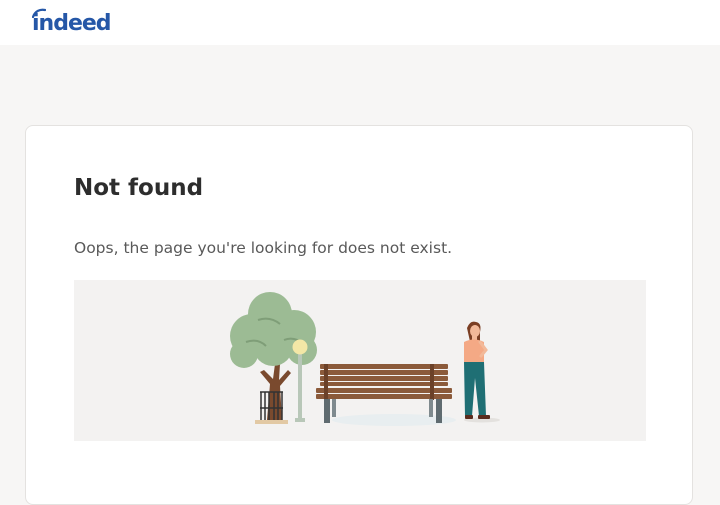 This screenshot has width=720, height=505. What do you see at coordinates (139, 188) in the screenshot?
I see `page-title: Not found` at bounding box center [139, 188].